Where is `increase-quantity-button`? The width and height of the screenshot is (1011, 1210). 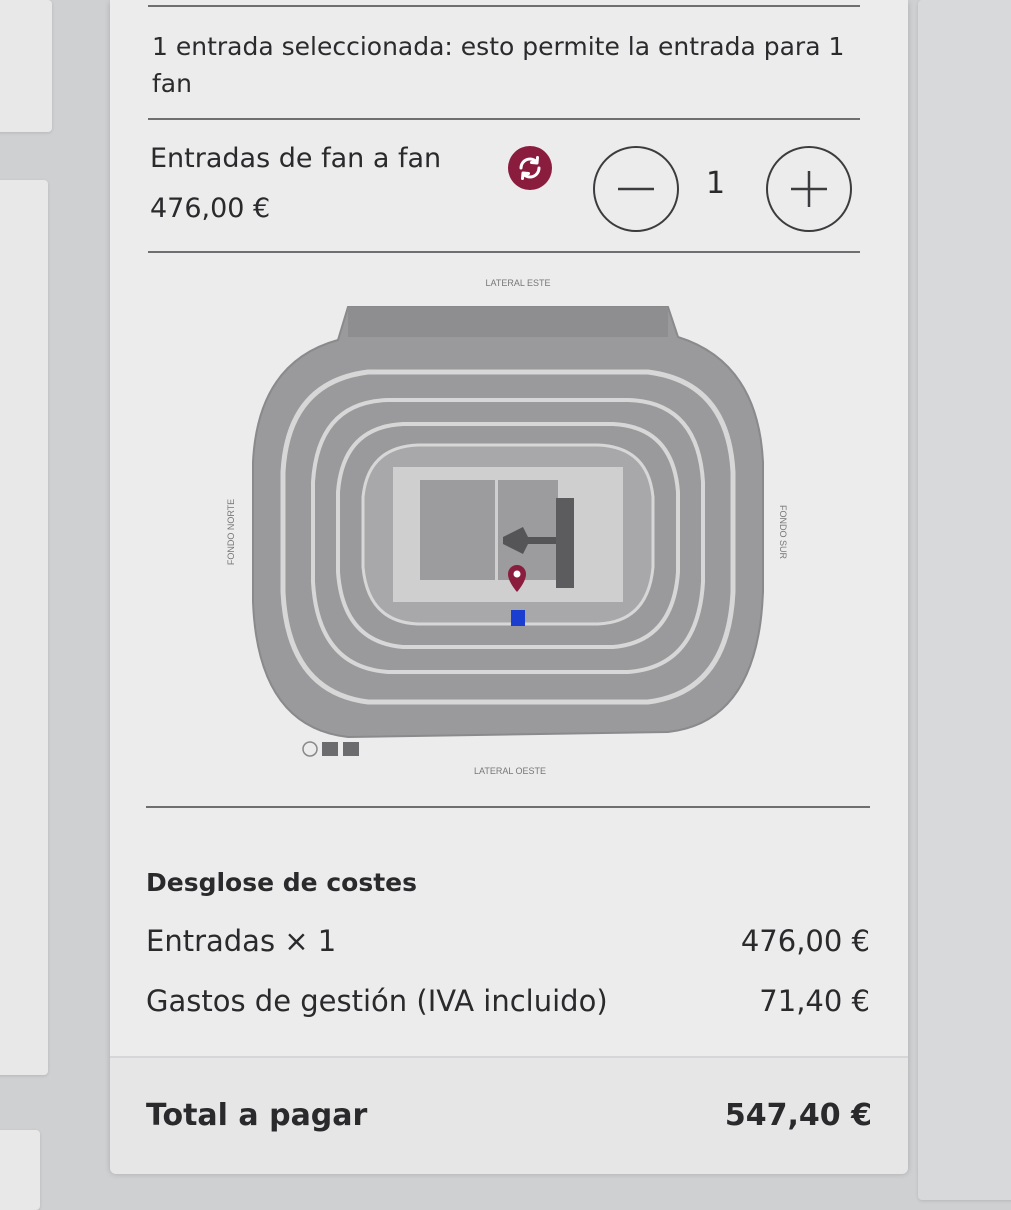 increase-quantity-button is located at coordinates (809, 189).